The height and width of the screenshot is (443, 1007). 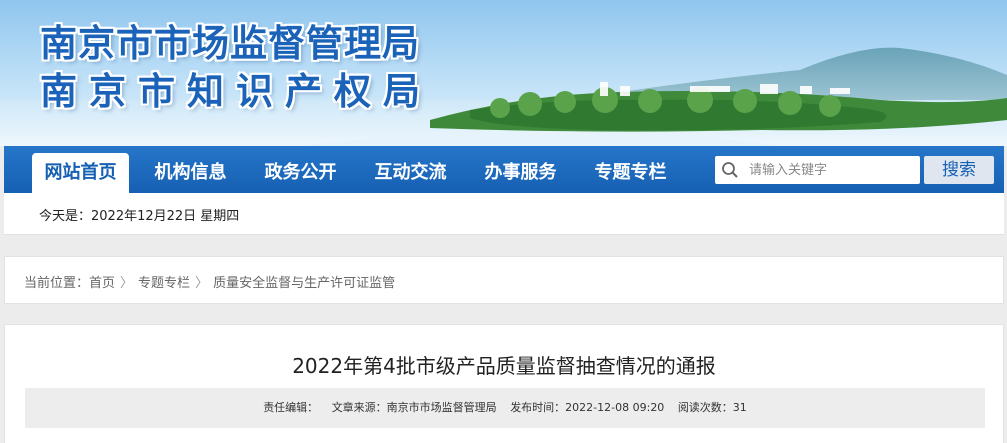 What do you see at coordinates (230, 43) in the screenshot?
I see `site-title: 南京市市场监督管理局` at bounding box center [230, 43].